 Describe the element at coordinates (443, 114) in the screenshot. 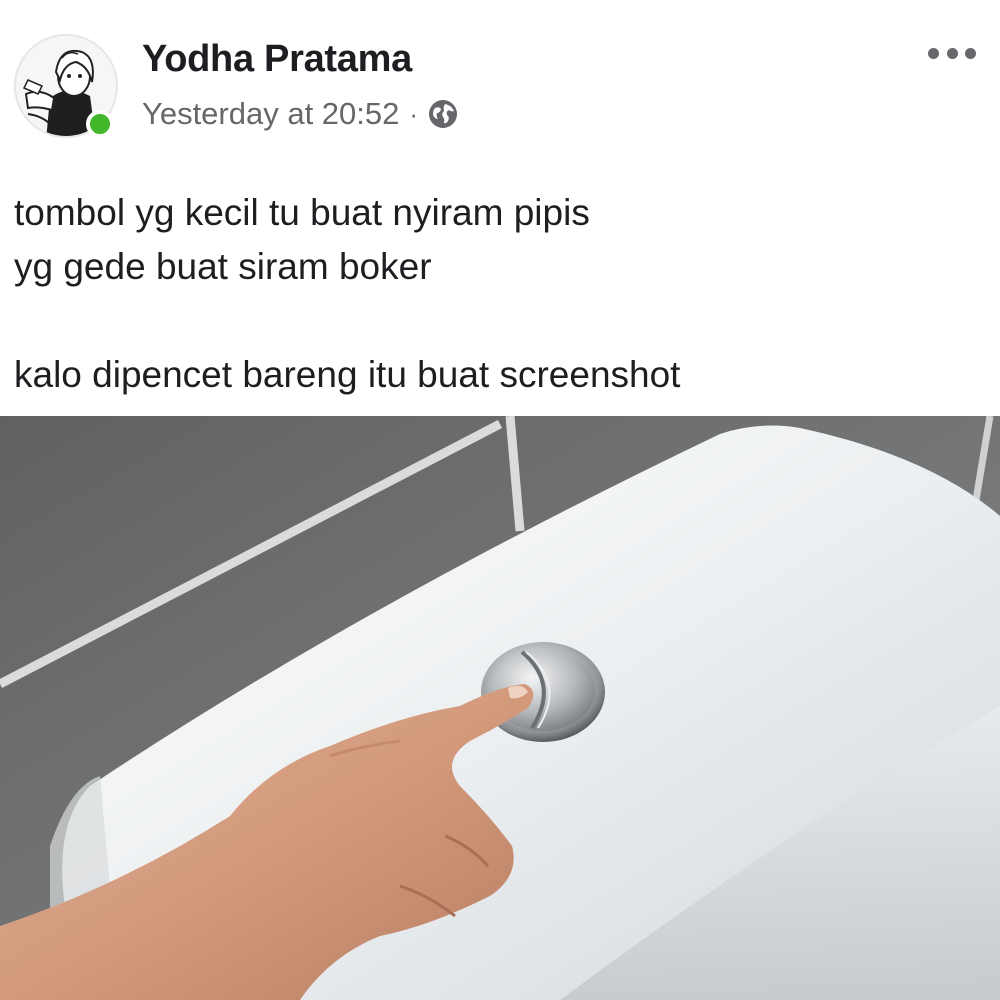

I see `globe-icon` at that location.